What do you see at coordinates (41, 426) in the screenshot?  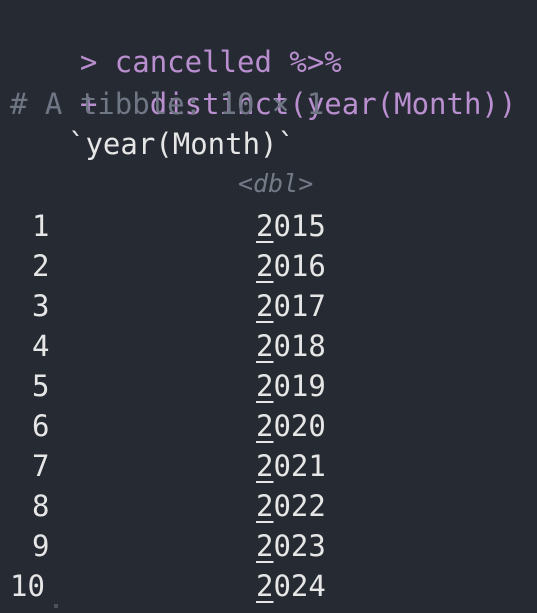 I see `row-index: 6` at bounding box center [41, 426].